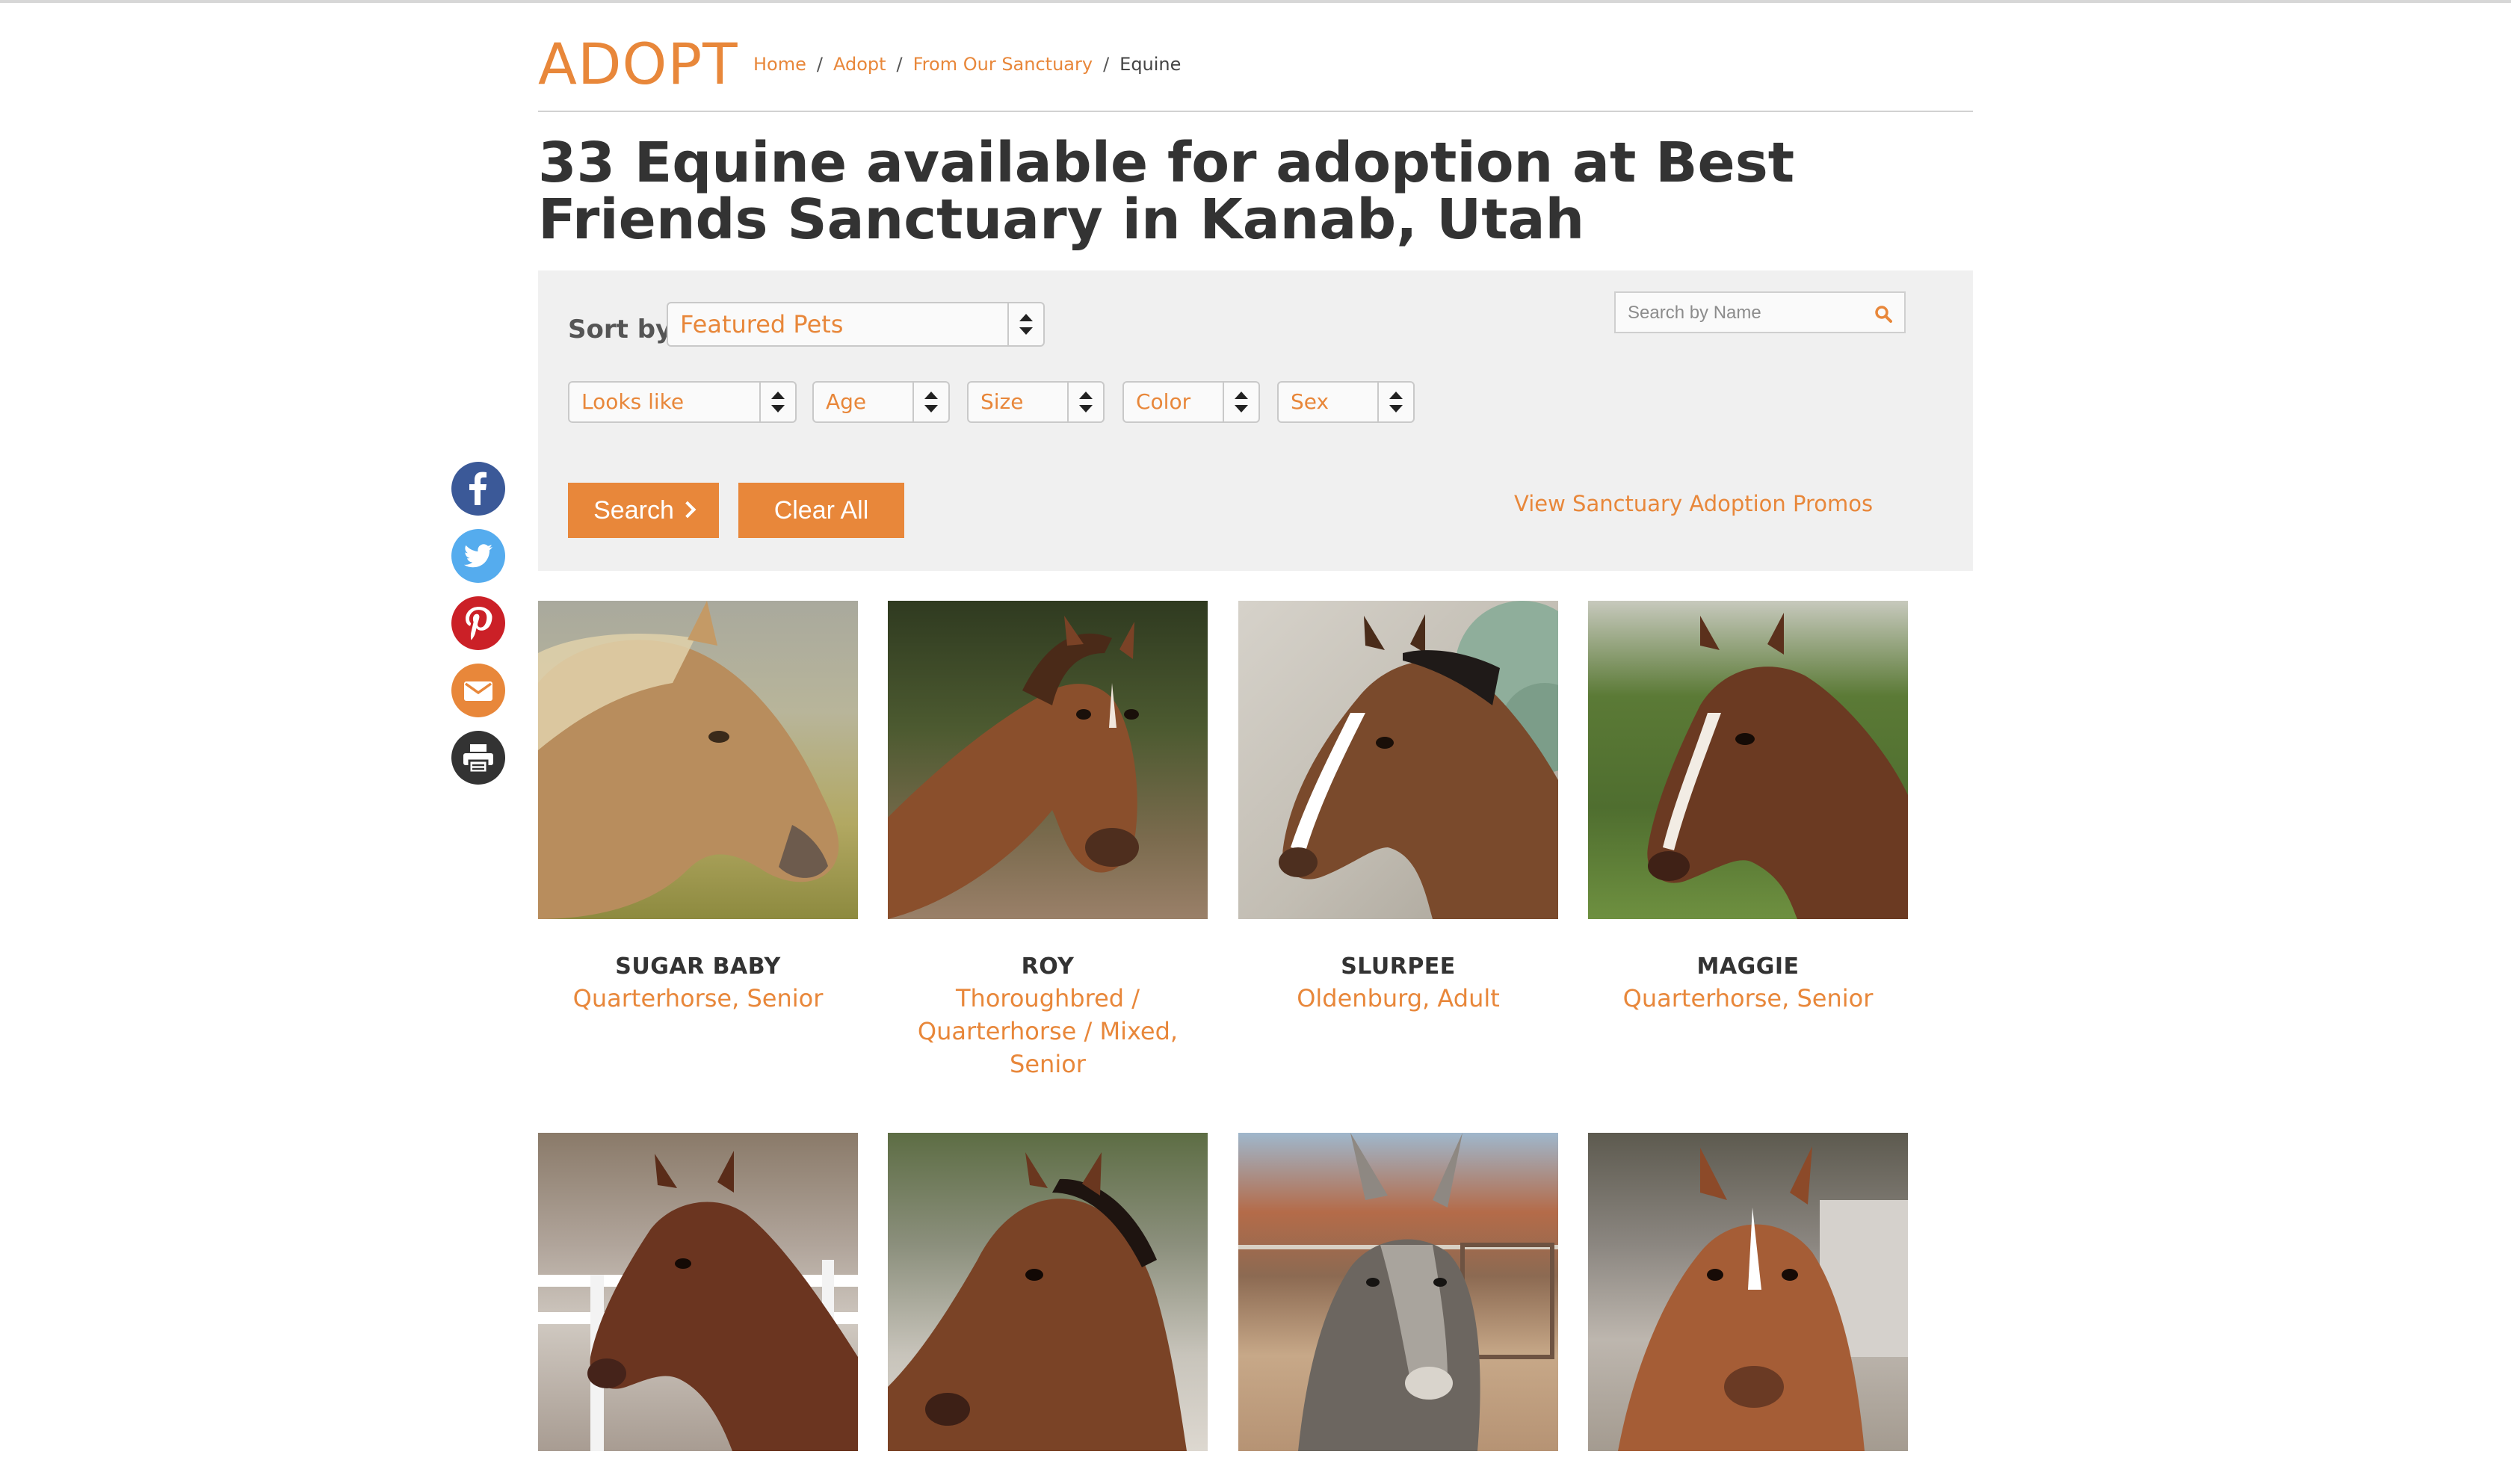  I want to click on top-border, so click(1255, 1).